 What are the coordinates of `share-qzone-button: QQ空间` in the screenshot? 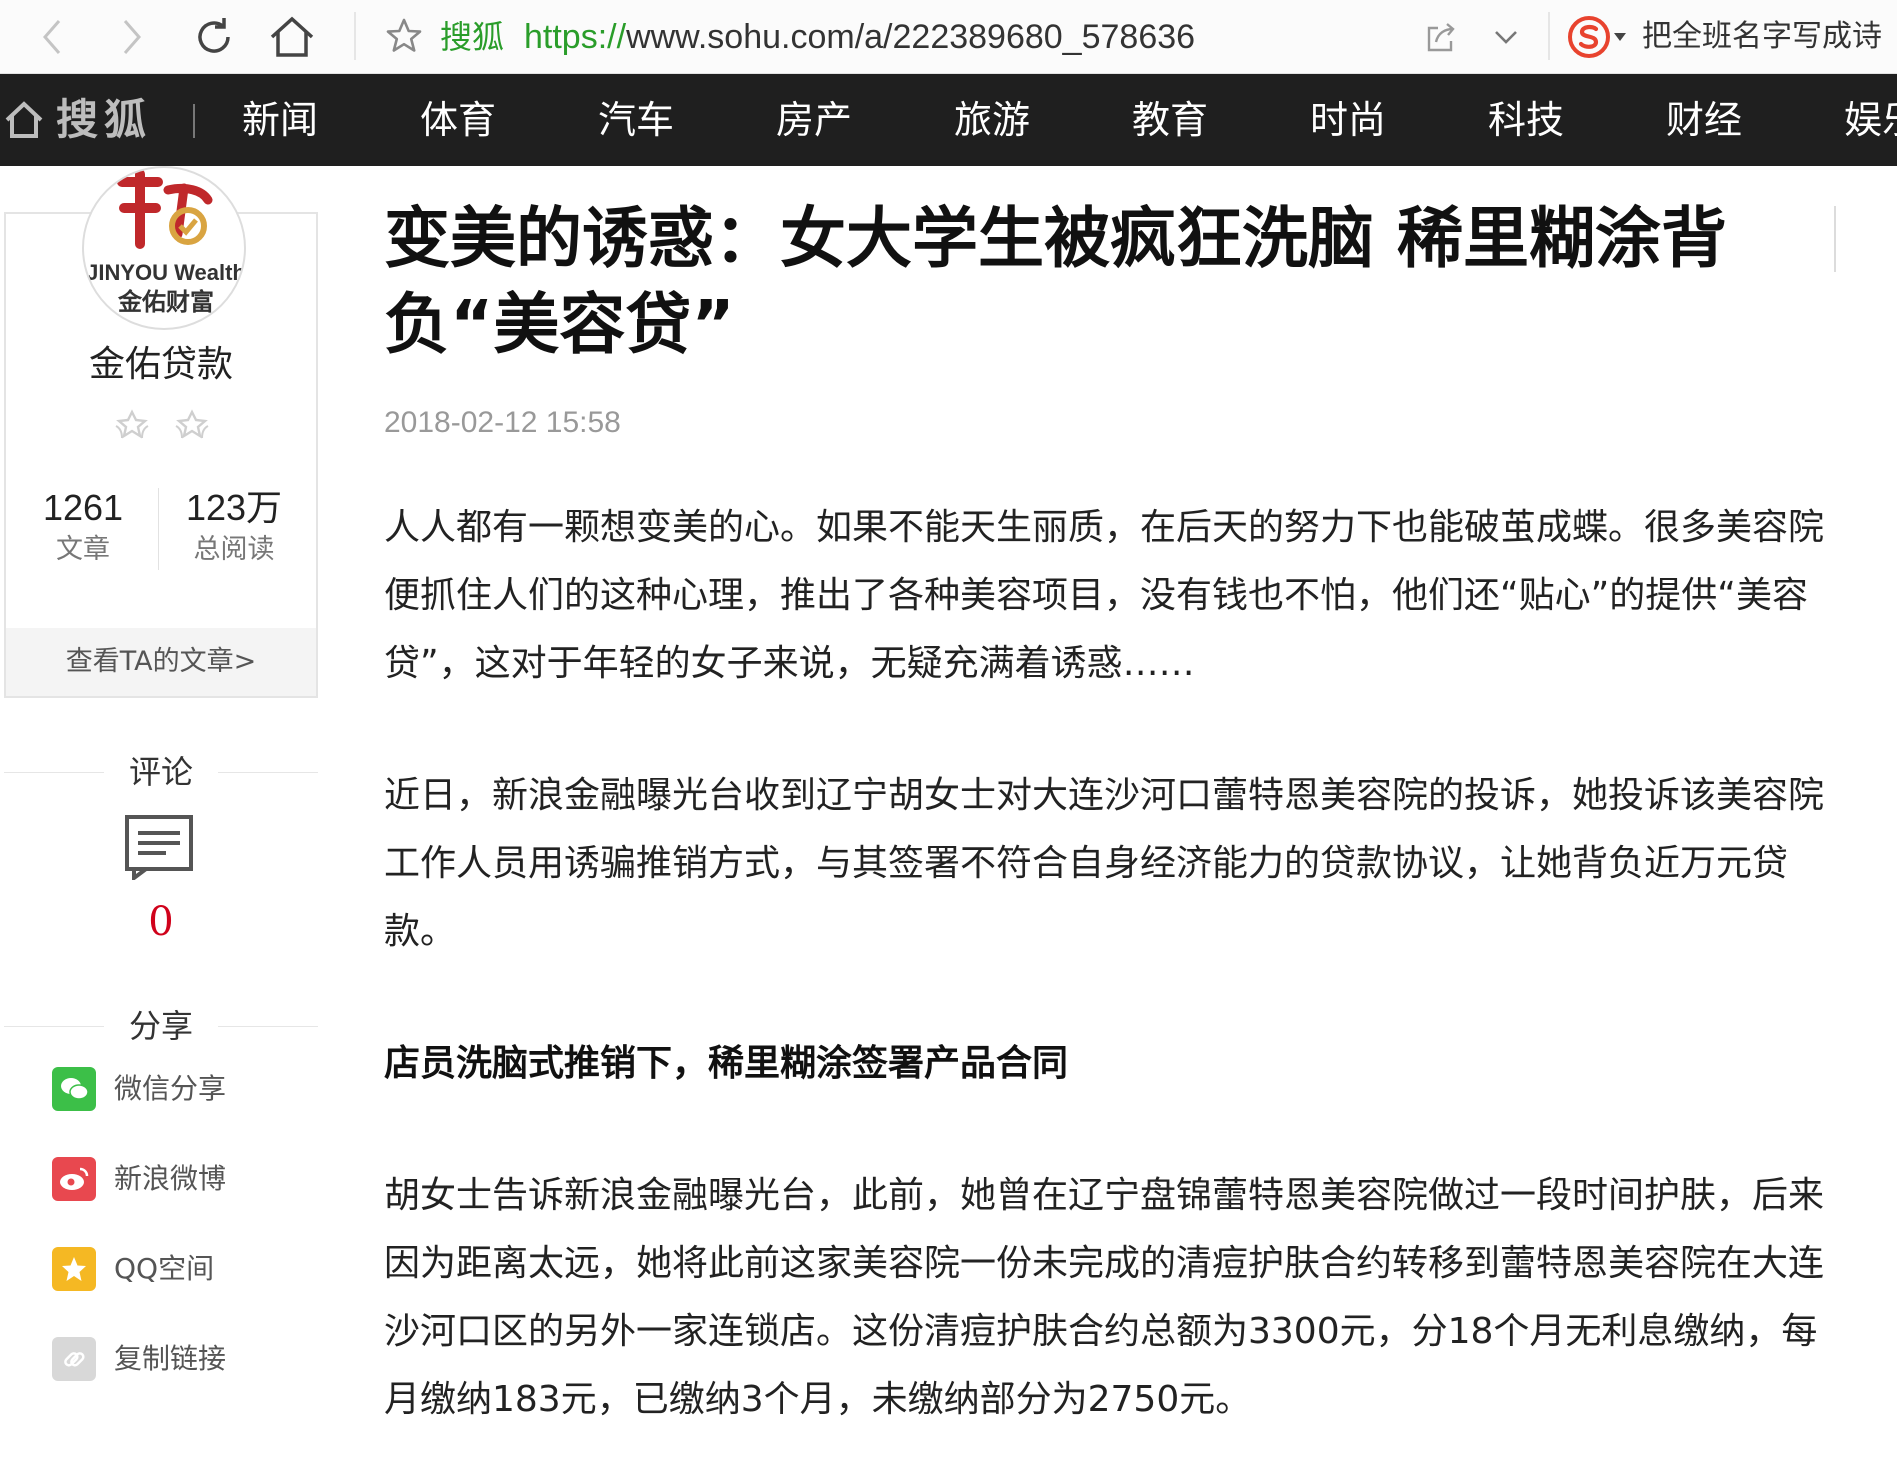 It's located at (133, 1269).